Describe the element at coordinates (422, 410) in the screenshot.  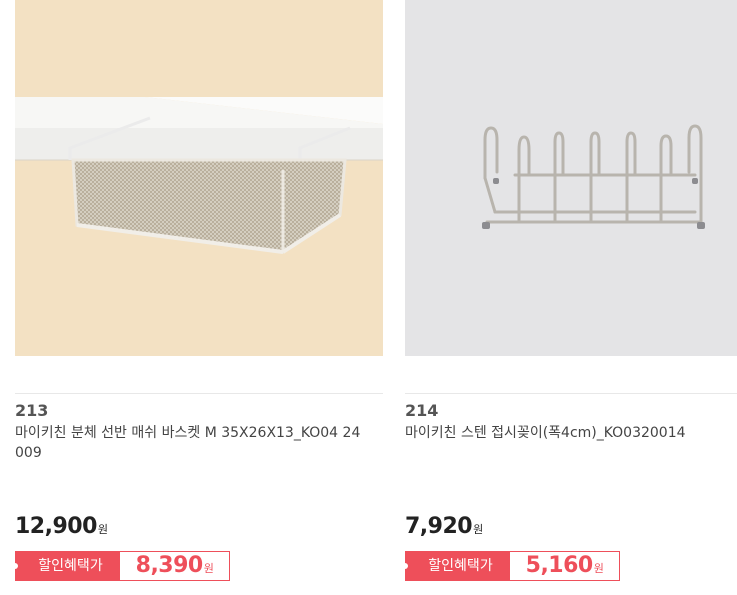
I see `product-number: 214` at that location.